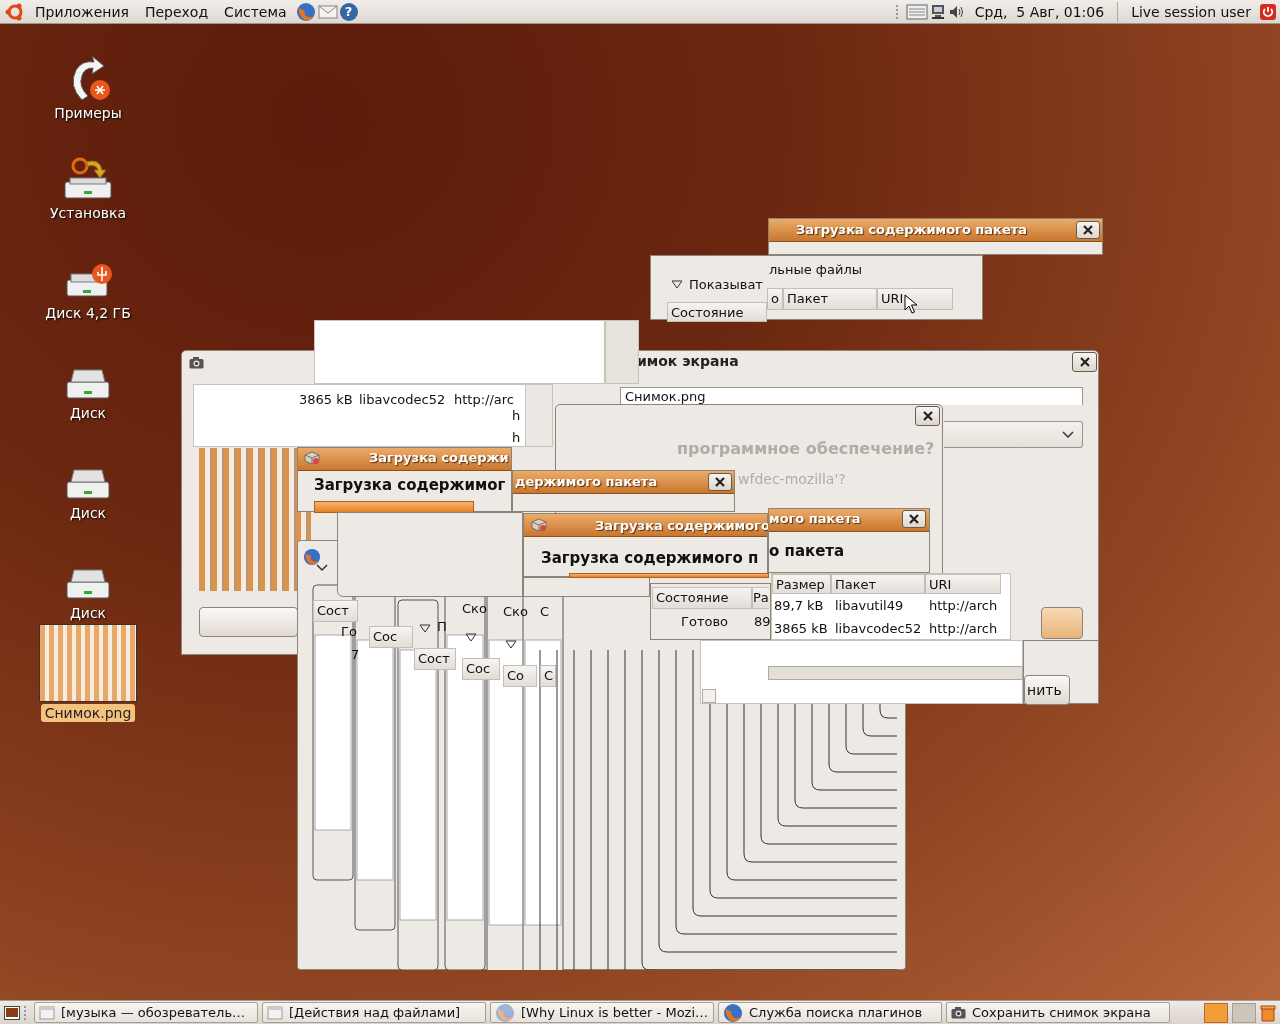  What do you see at coordinates (349, 632) in the screenshot?
I see `table-cell: Го` at bounding box center [349, 632].